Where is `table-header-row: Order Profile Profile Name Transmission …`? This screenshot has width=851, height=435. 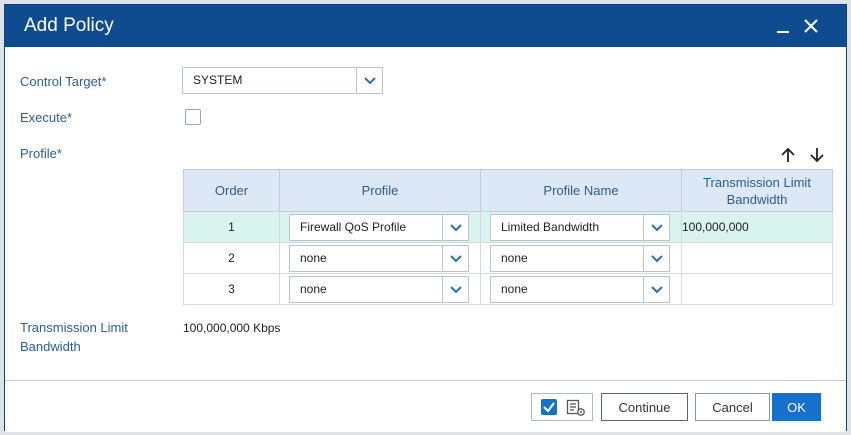
table-header-row: Order Profile Profile Name Transmission … is located at coordinates (508, 190).